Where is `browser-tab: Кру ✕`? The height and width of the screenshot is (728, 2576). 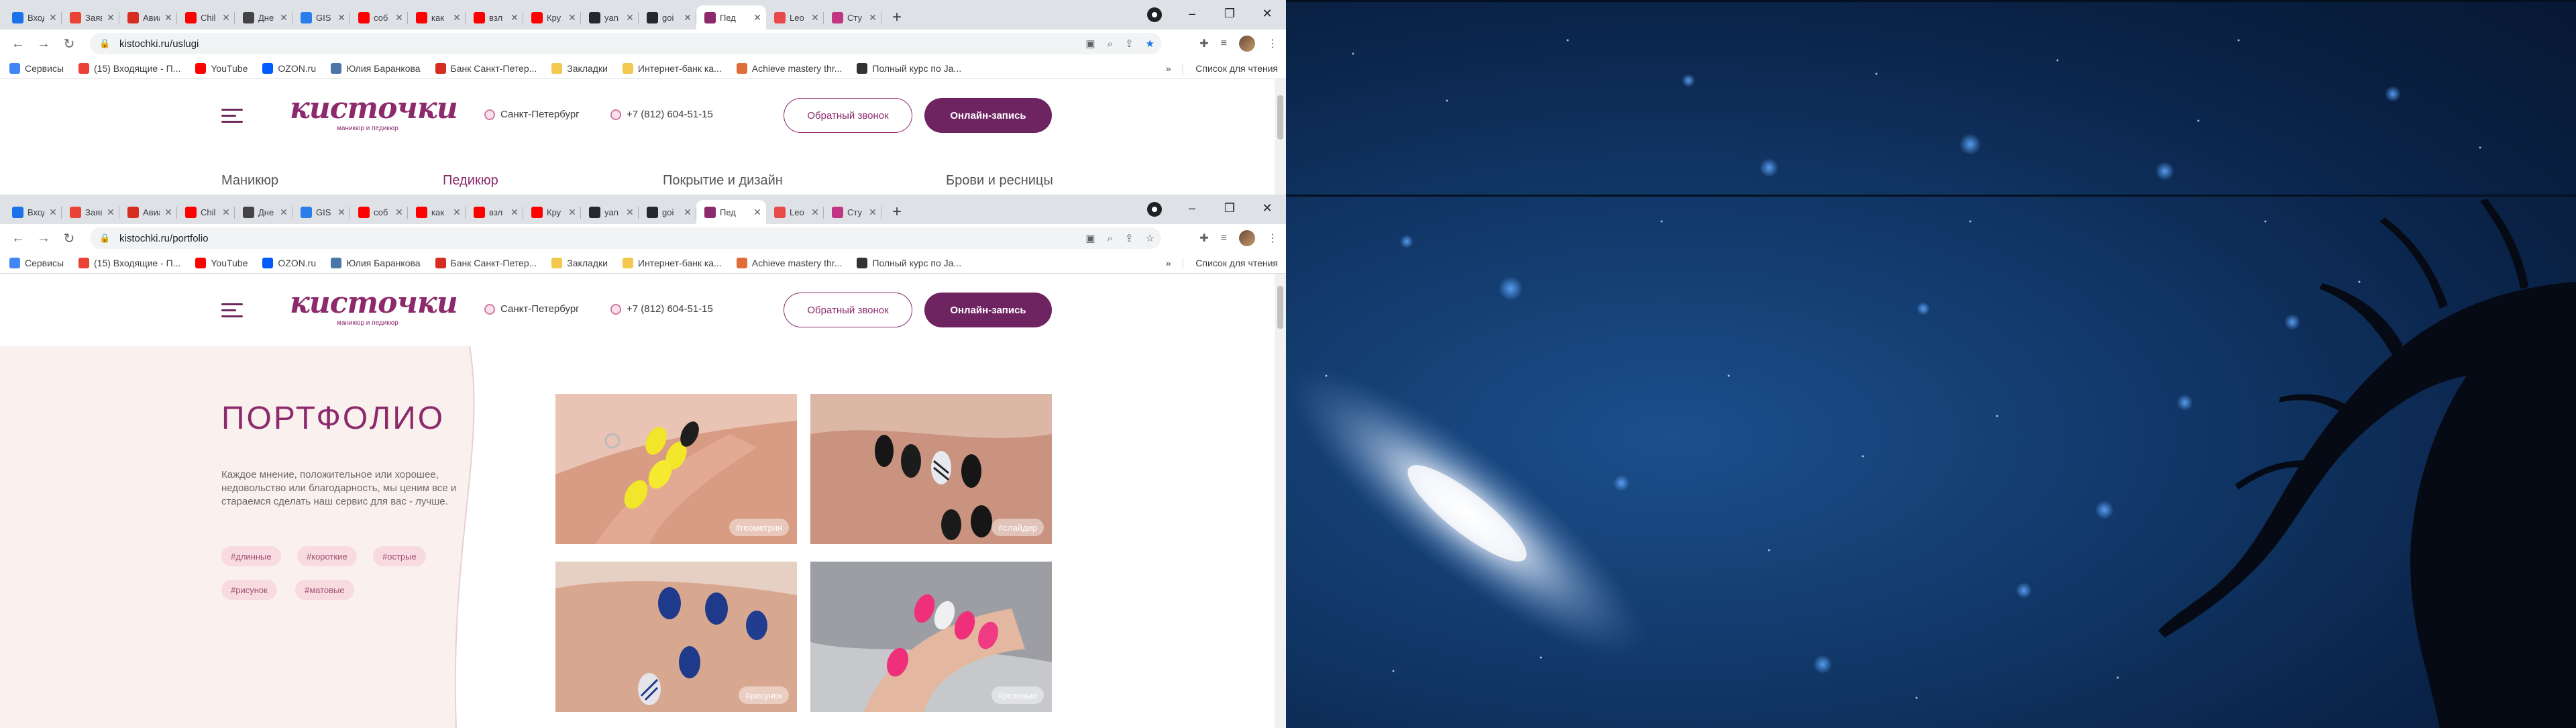 browser-tab: Кру ✕ is located at coordinates (552, 18).